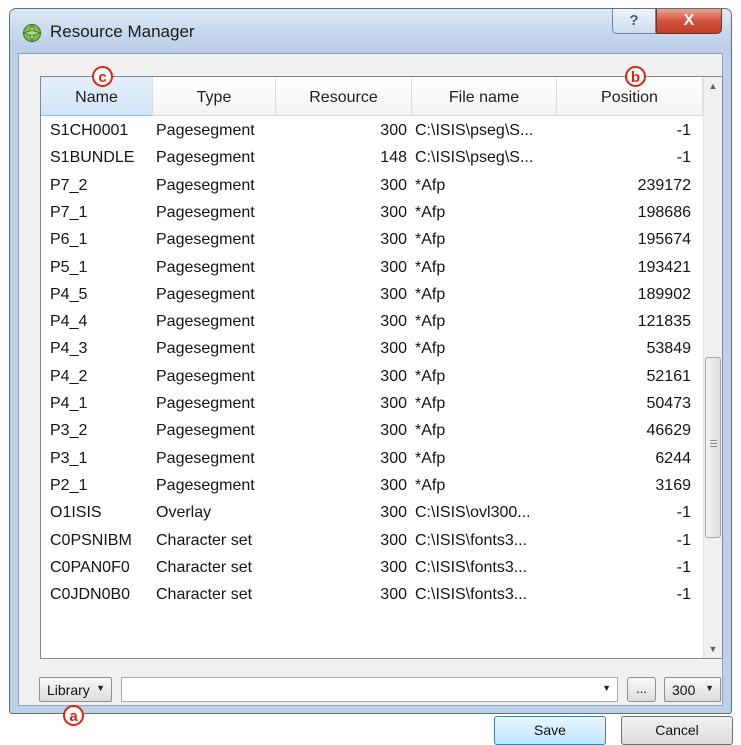 The image size is (741, 745). What do you see at coordinates (484, 96) in the screenshot?
I see `column-header-file-name: File name` at bounding box center [484, 96].